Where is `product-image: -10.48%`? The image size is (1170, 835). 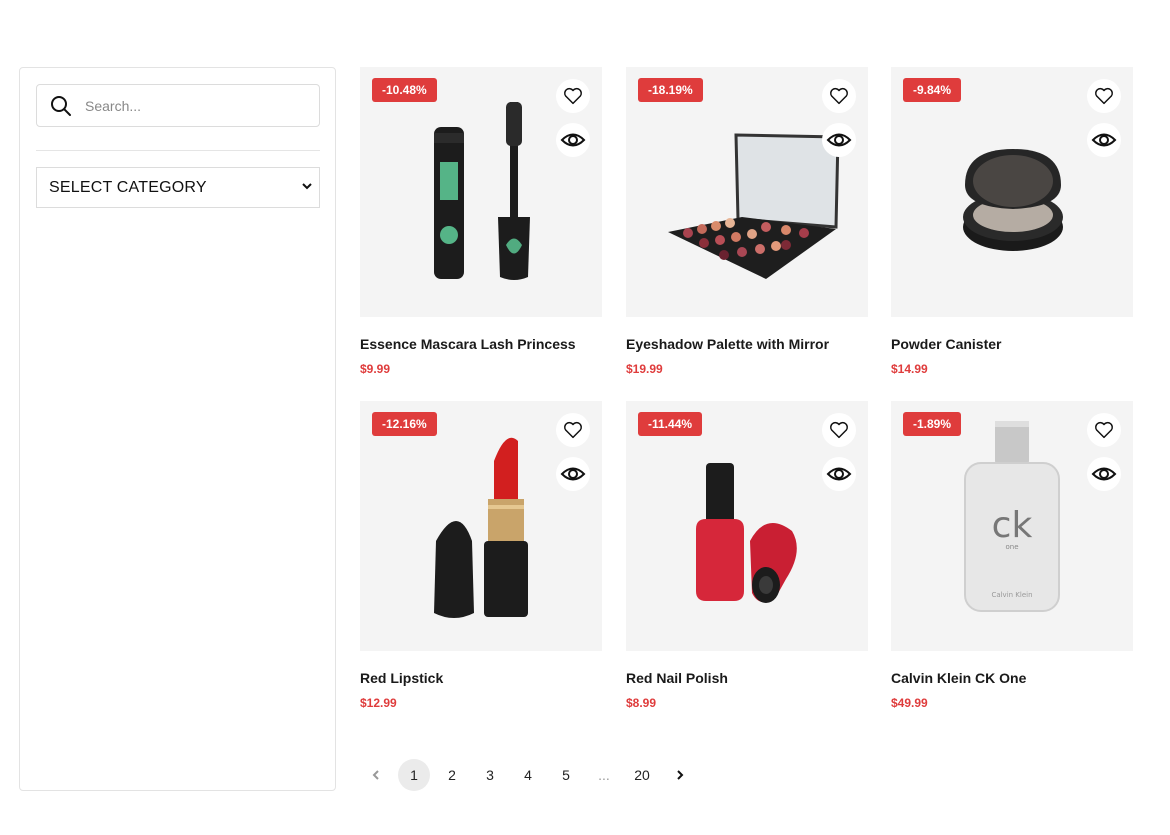 product-image: -10.48% is located at coordinates (481, 192).